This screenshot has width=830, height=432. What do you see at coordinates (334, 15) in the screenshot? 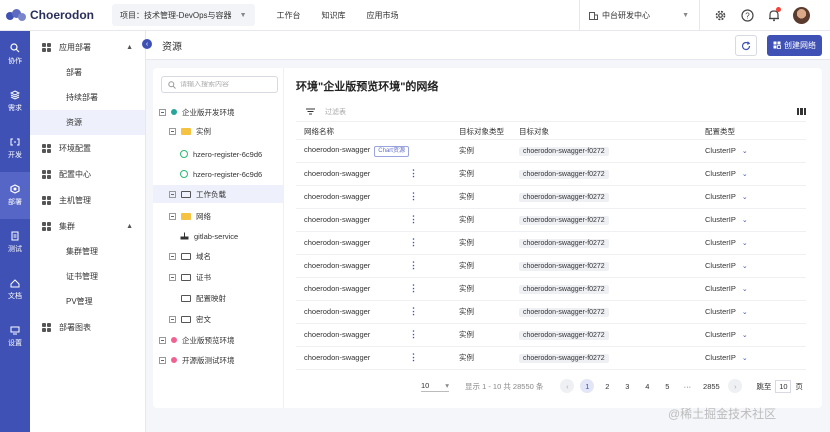
I see `nav-knowledge: 知识库` at bounding box center [334, 15].